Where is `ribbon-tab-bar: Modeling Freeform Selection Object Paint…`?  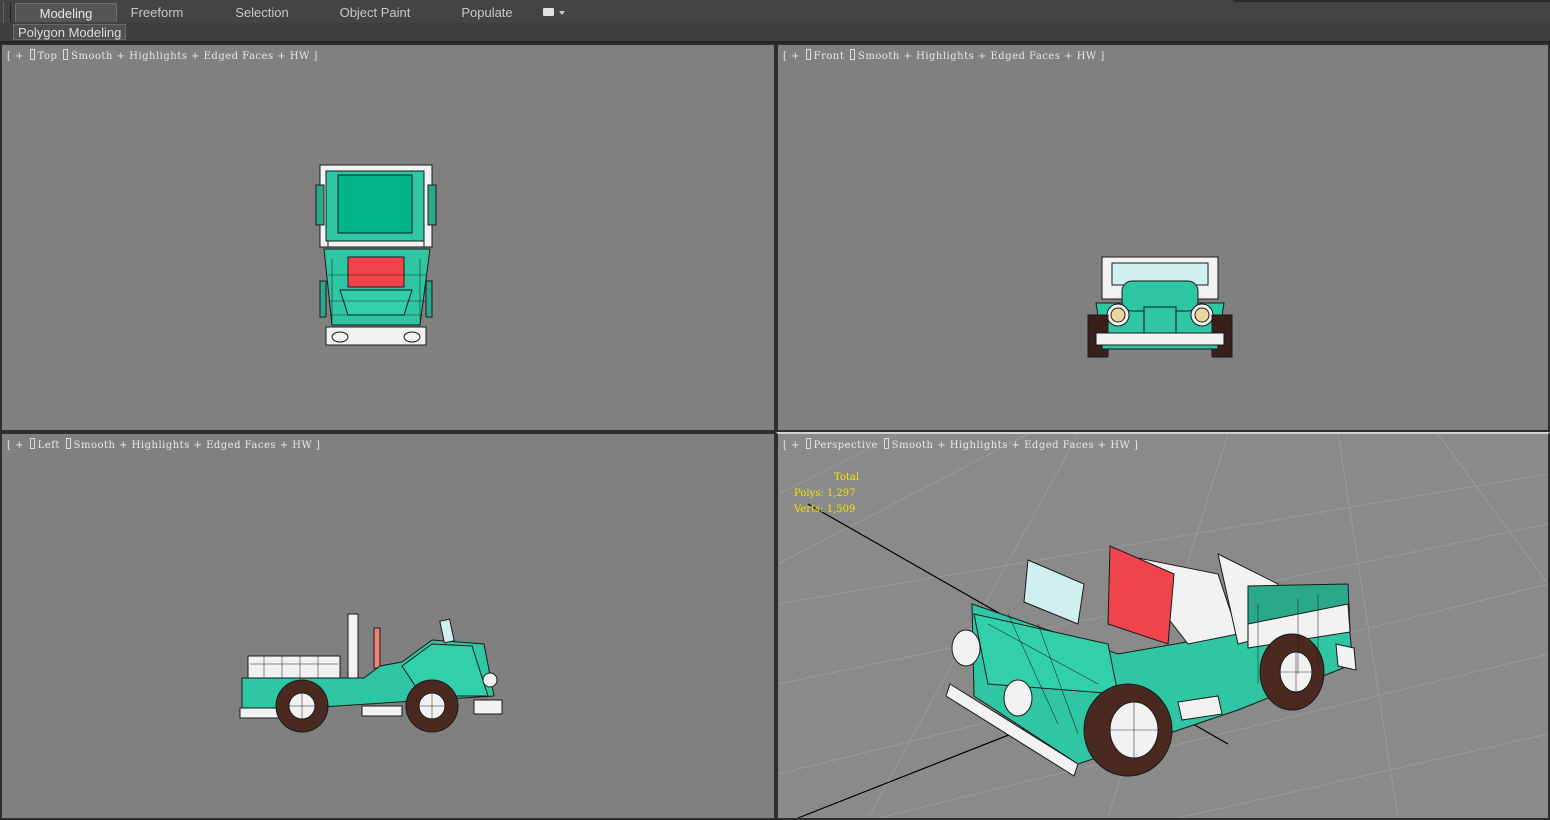 ribbon-tab-bar: Modeling Freeform Selection Object Paint… is located at coordinates (775, 20).